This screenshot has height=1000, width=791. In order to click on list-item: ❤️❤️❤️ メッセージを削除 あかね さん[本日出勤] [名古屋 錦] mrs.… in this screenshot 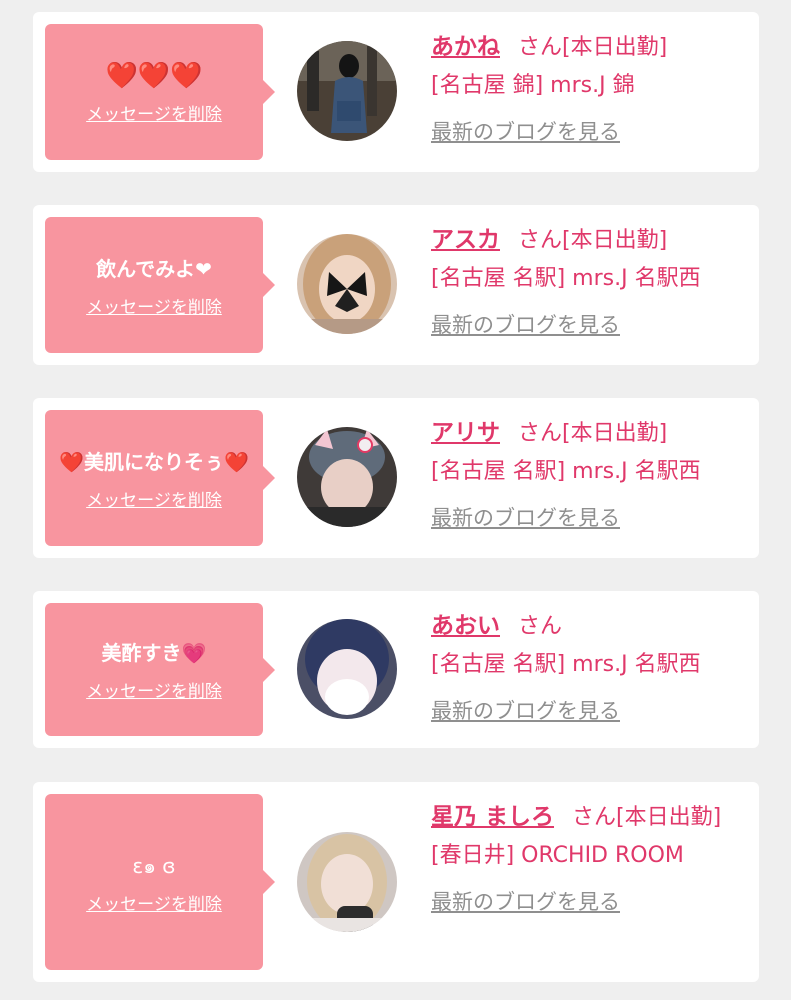, I will do `click(396, 92)`.